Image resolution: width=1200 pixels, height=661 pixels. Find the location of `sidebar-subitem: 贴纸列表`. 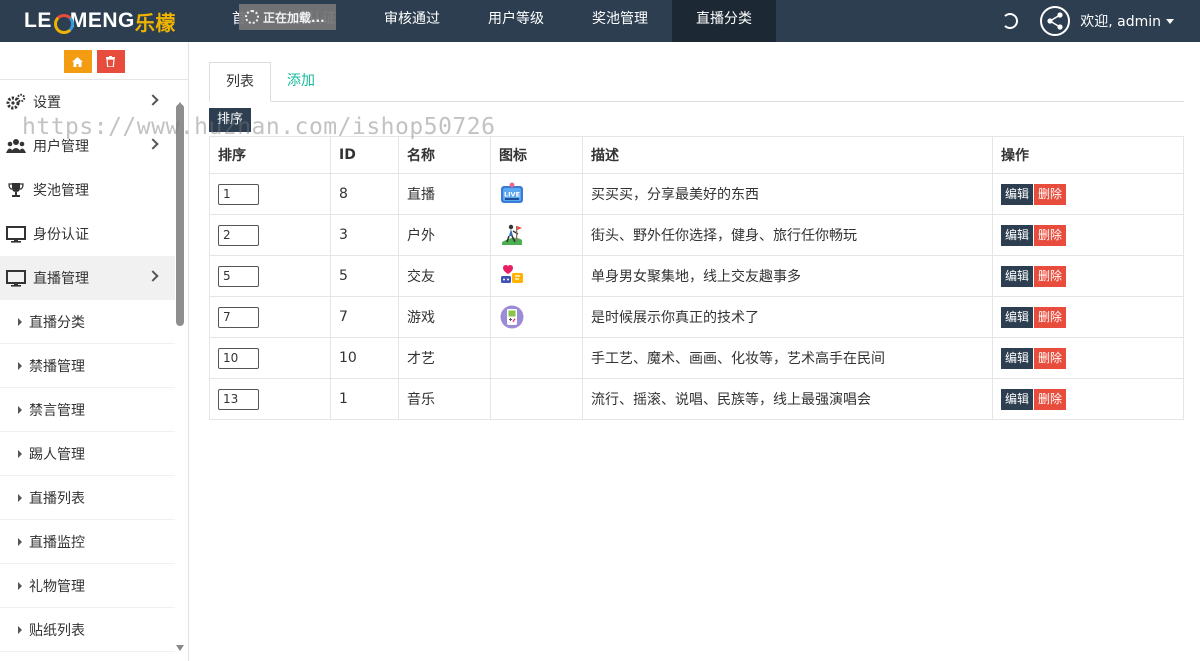

sidebar-subitem: 贴纸列表 is located at coordinates (87, 630).